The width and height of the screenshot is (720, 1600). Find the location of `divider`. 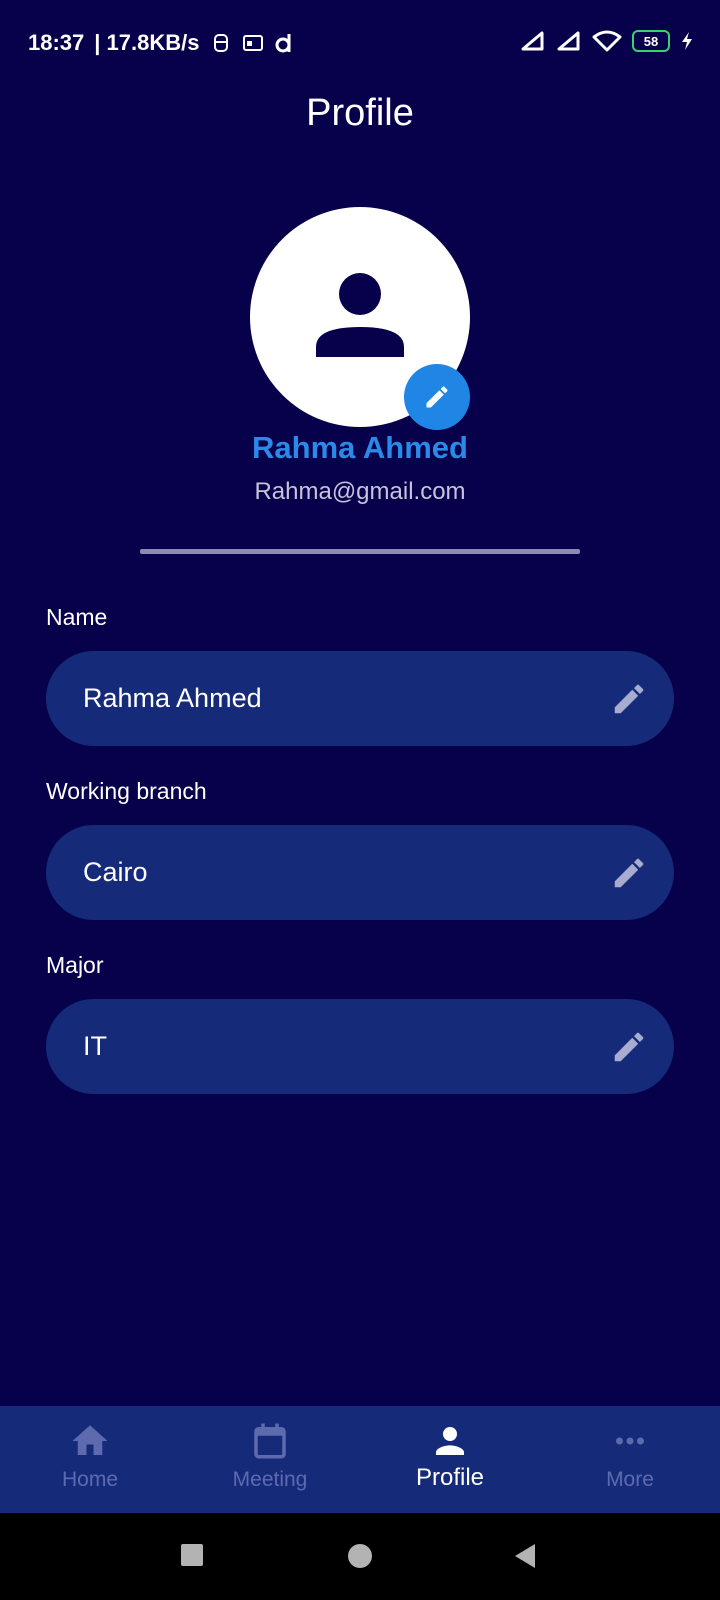

divider is located at coordinates (360, 551).